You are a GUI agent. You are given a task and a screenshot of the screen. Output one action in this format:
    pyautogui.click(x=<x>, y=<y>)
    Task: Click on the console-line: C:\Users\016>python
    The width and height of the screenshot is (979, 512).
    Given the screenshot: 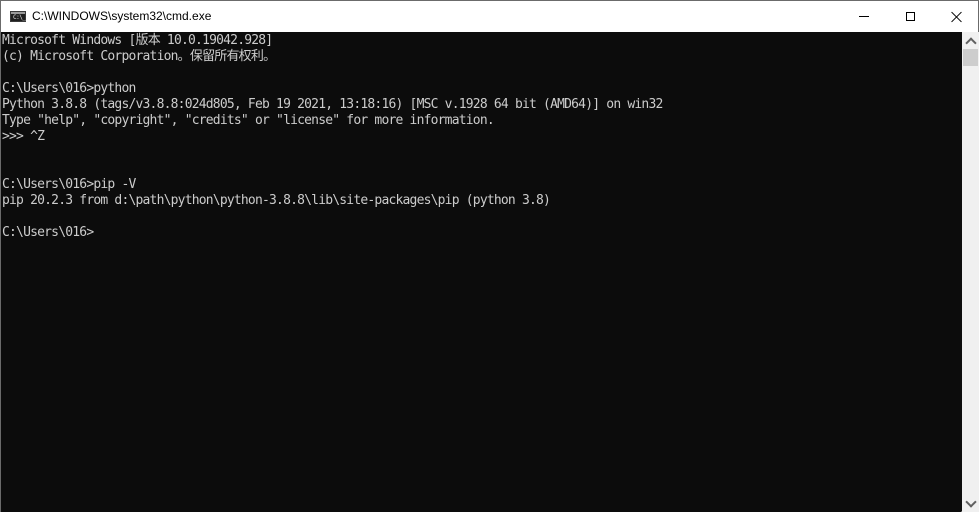 What is the action you would take?
    pyautogui.click(x=69, y=88)
    